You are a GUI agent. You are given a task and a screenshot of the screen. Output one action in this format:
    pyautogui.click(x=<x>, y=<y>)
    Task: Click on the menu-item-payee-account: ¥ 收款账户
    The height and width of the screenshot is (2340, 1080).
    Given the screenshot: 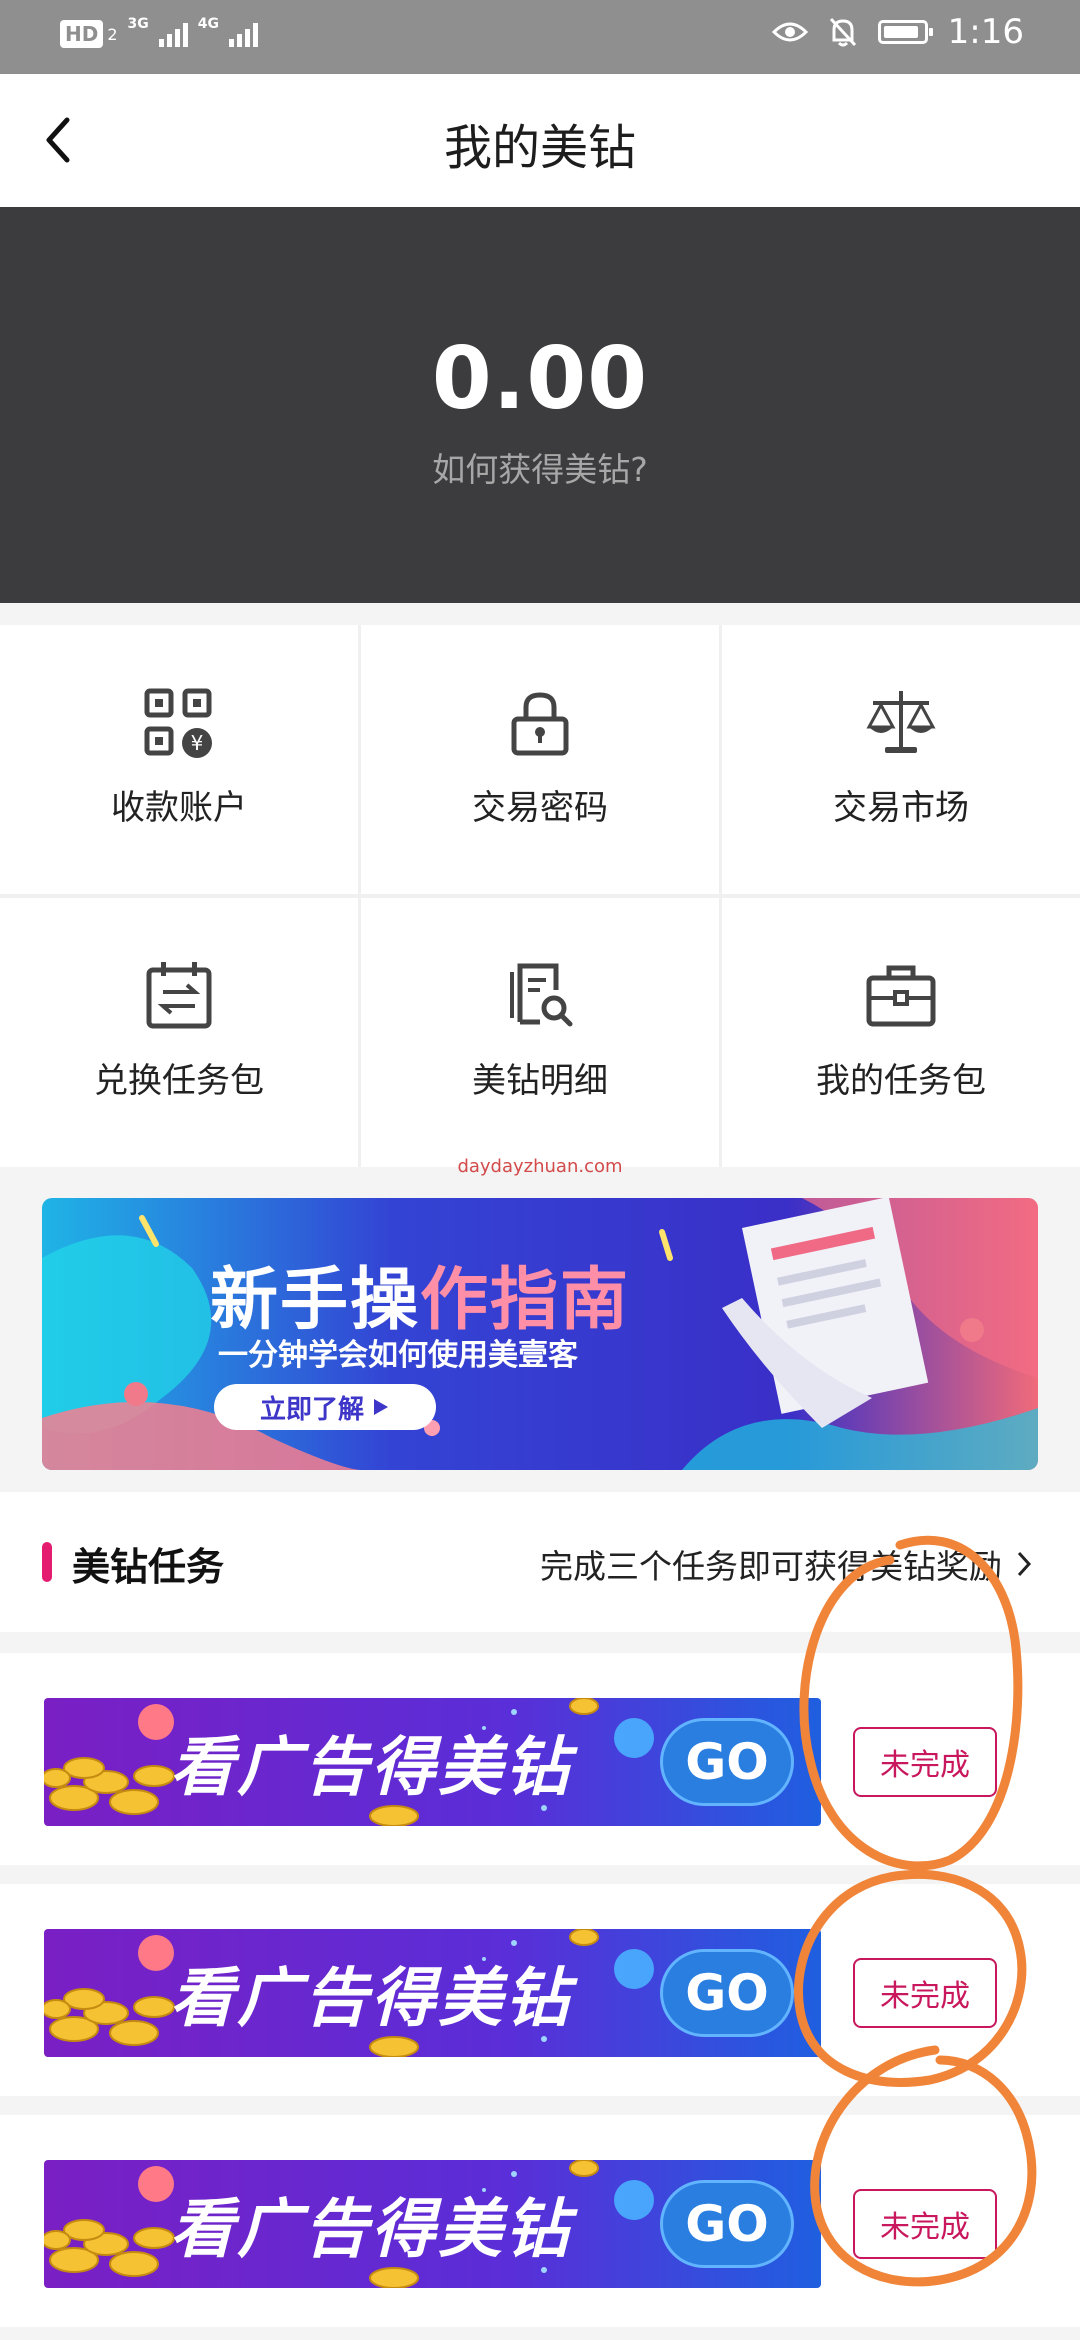 What is the action you would take?
    pyautogui.click(x=179, y=759)
    